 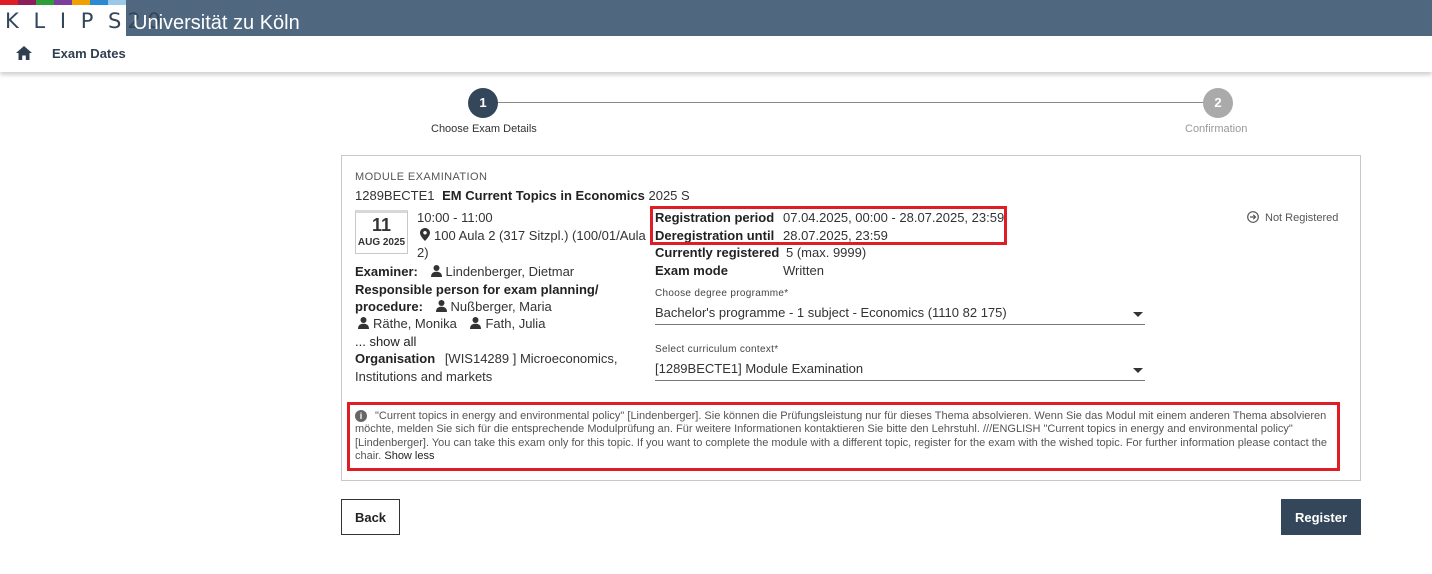 I want to click on klips-logo: K L I P S2.0, so click(x=80, y=18).